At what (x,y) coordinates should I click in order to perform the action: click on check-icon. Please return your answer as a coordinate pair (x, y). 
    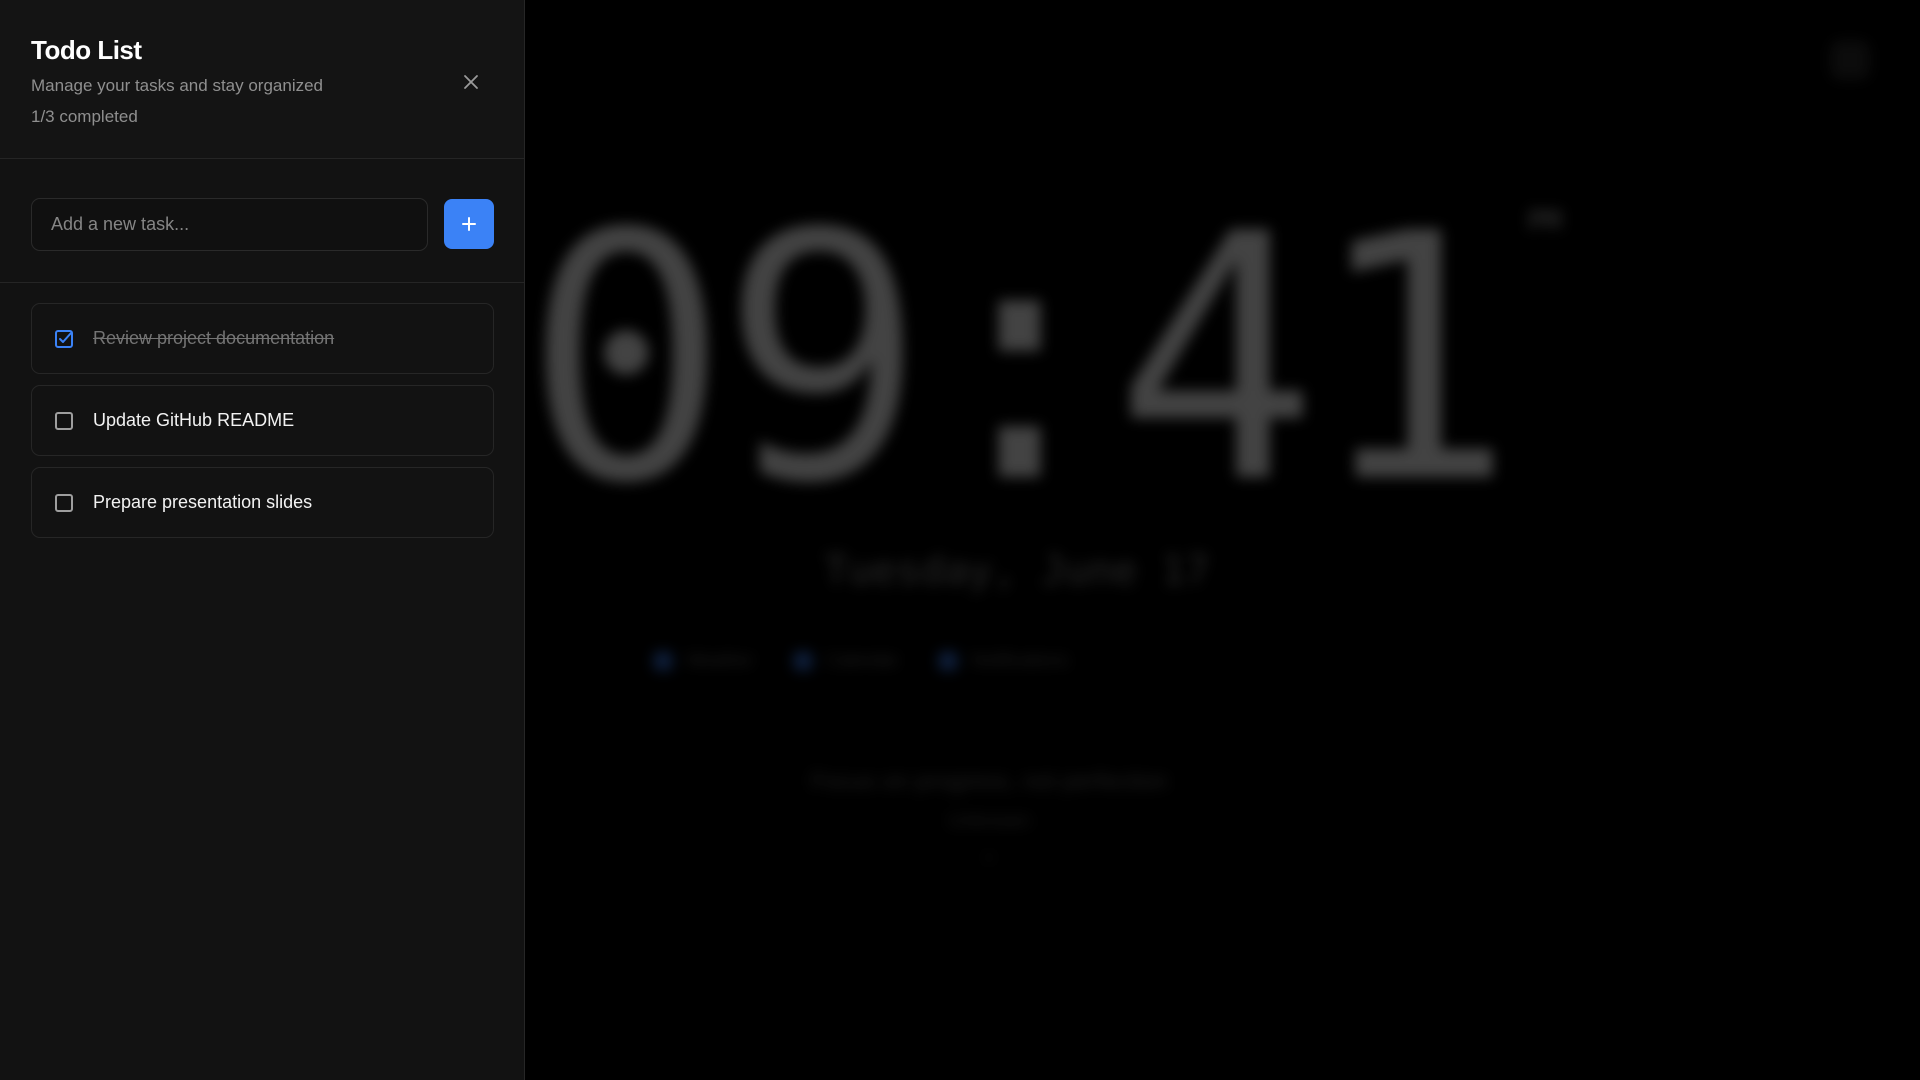
    Looking at the image, I should click on (64, 338).